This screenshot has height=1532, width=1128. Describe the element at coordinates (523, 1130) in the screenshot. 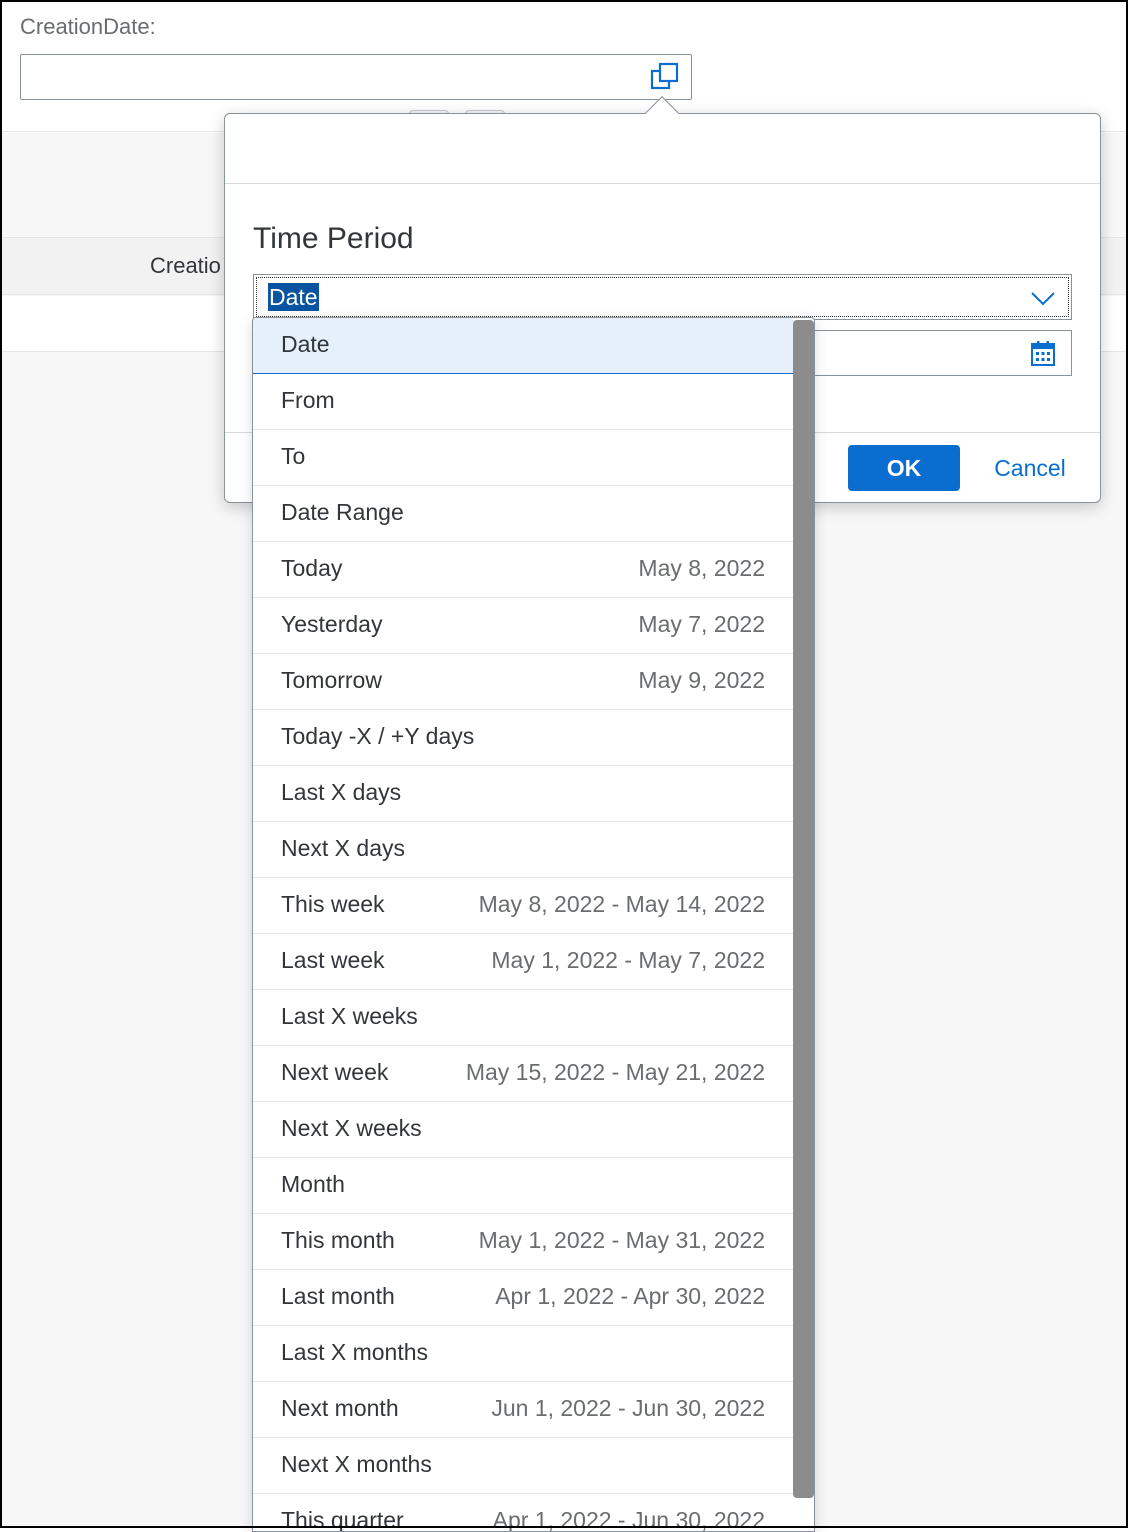

I see `list-item: Next X weeks` at that location.